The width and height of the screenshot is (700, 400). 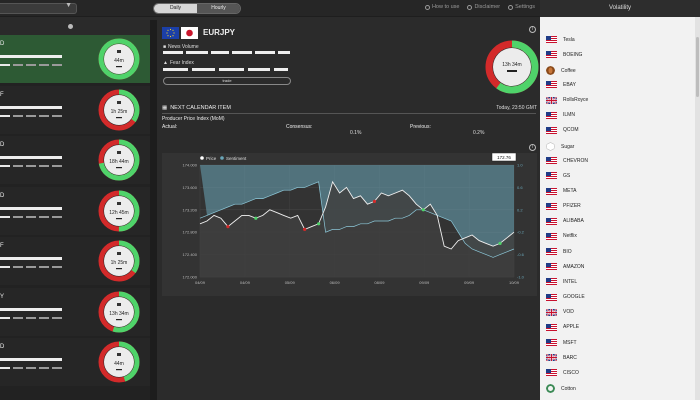 What do you see at coordinates (504, 157) in the screenshot?
I see `price-tag: 172.76` at bounding box center [504, 157].